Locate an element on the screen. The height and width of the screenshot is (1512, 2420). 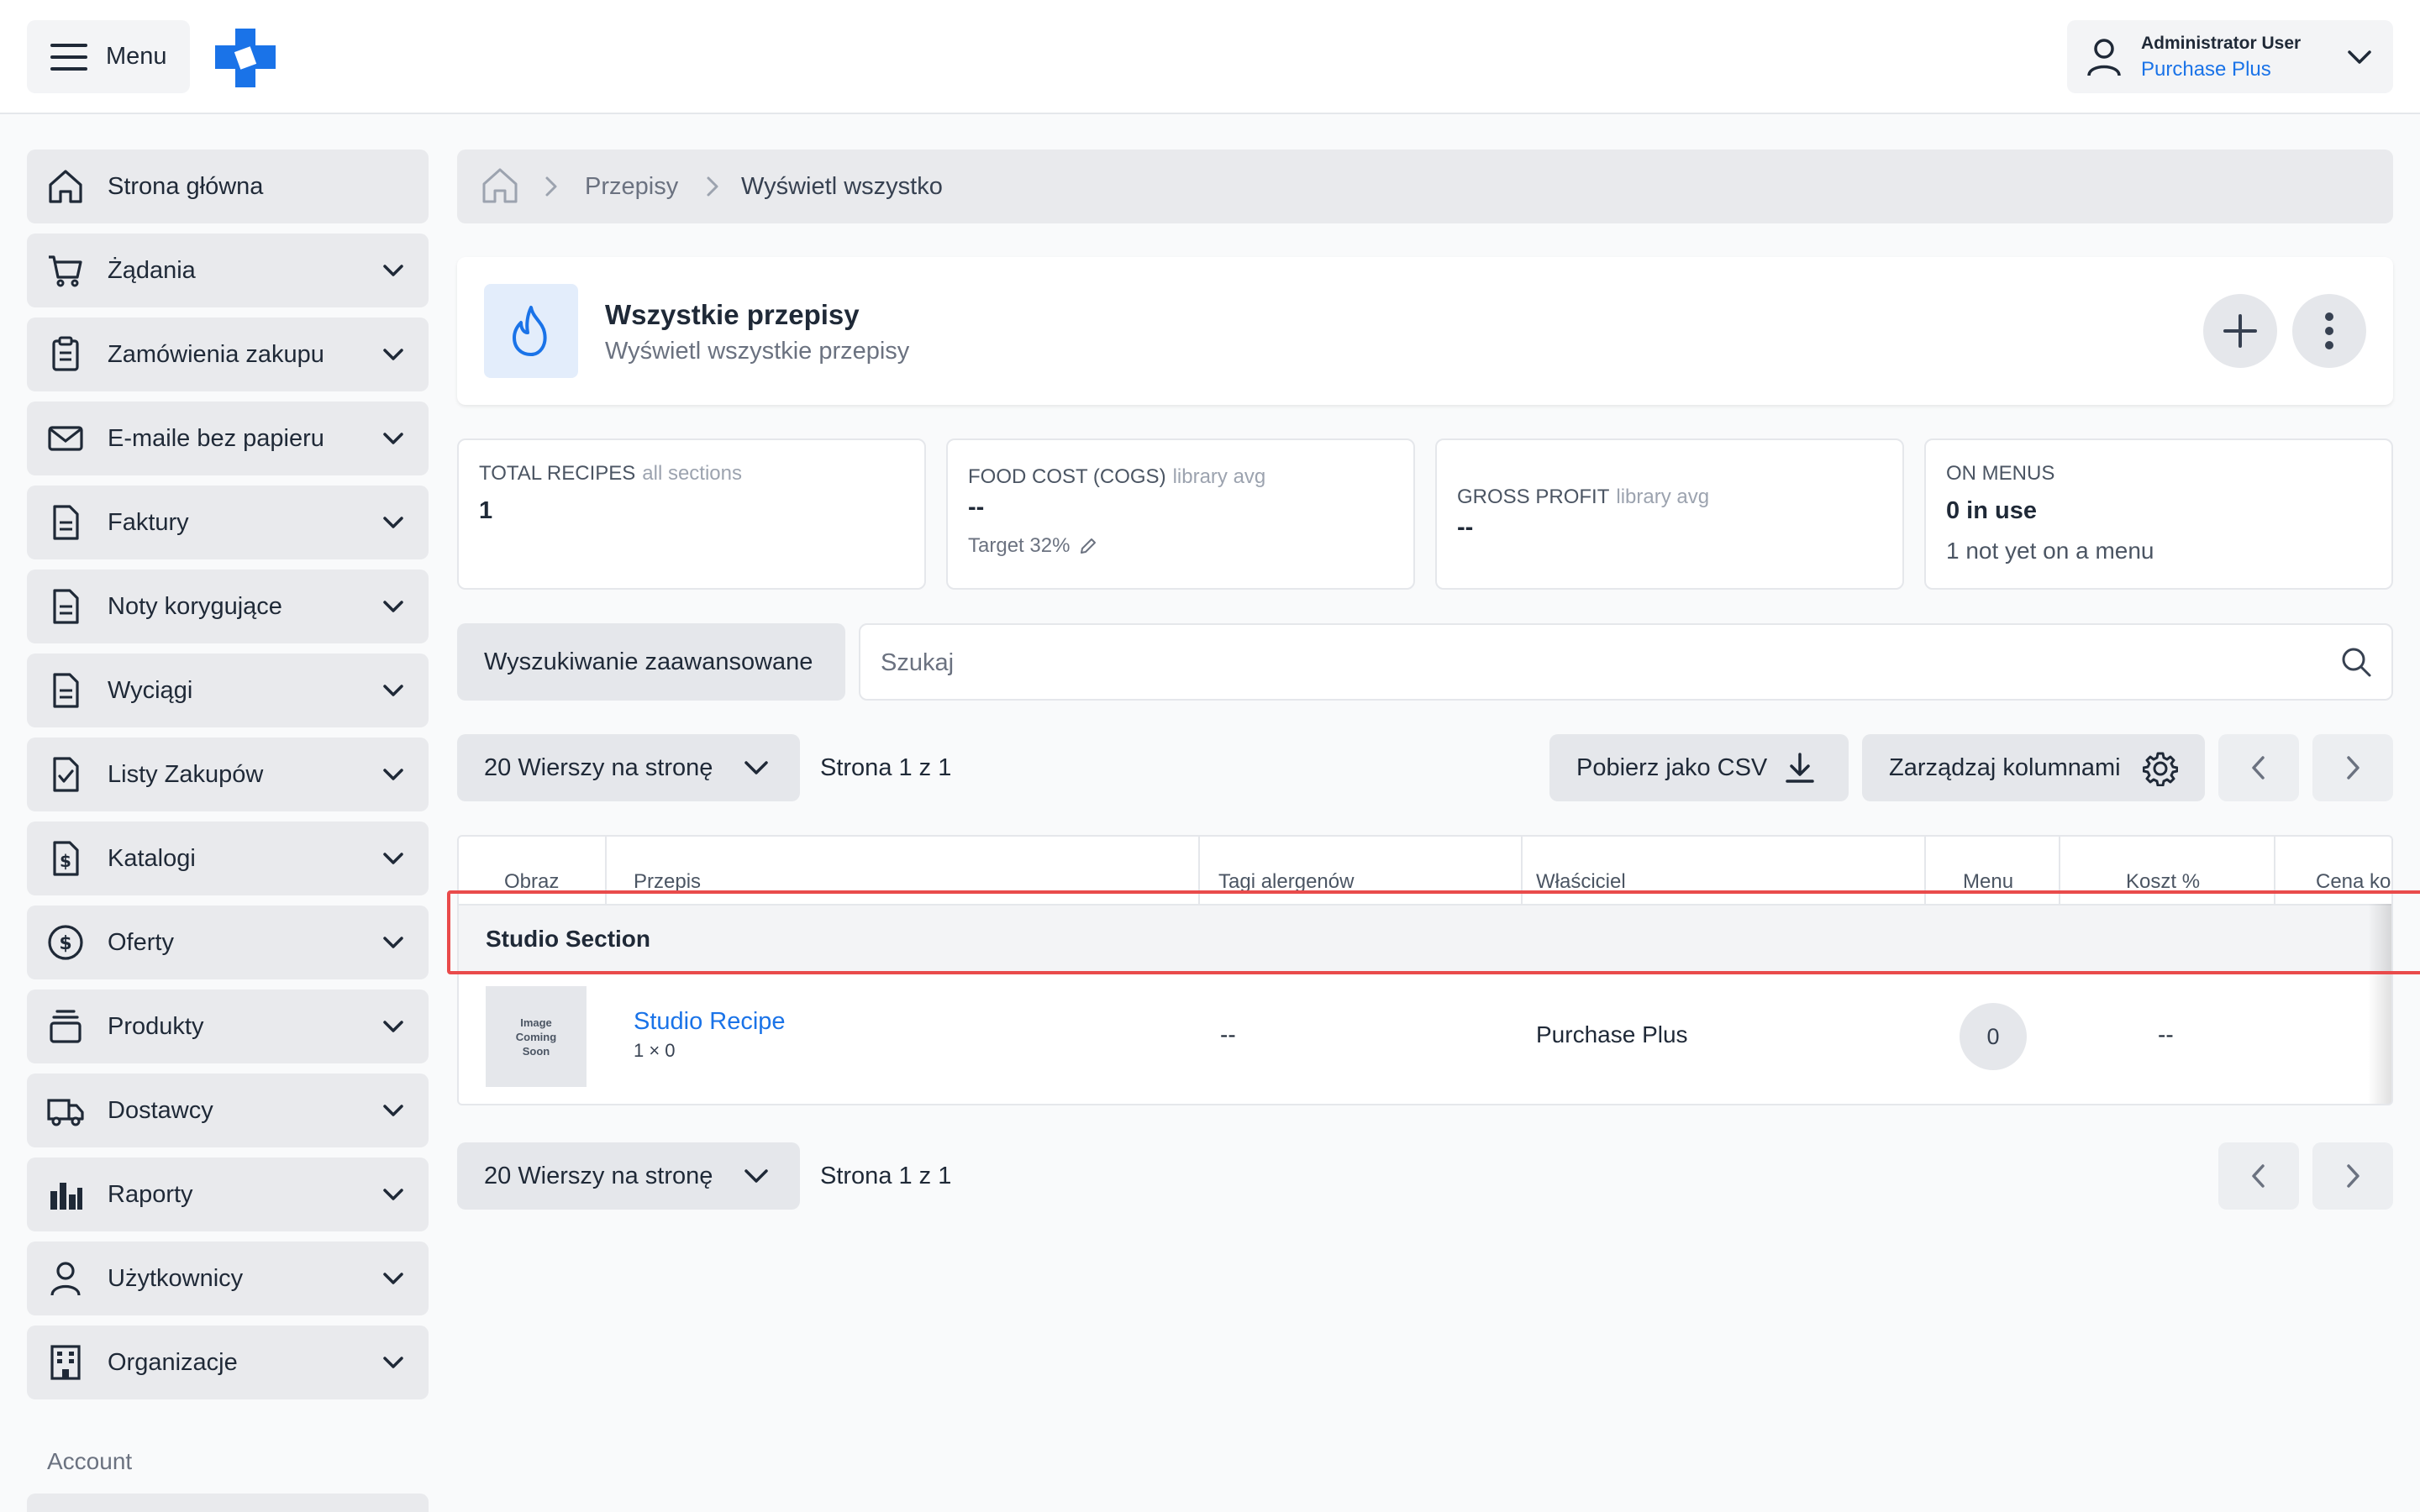
title-icon-tile is located at coordinates (531, 331).